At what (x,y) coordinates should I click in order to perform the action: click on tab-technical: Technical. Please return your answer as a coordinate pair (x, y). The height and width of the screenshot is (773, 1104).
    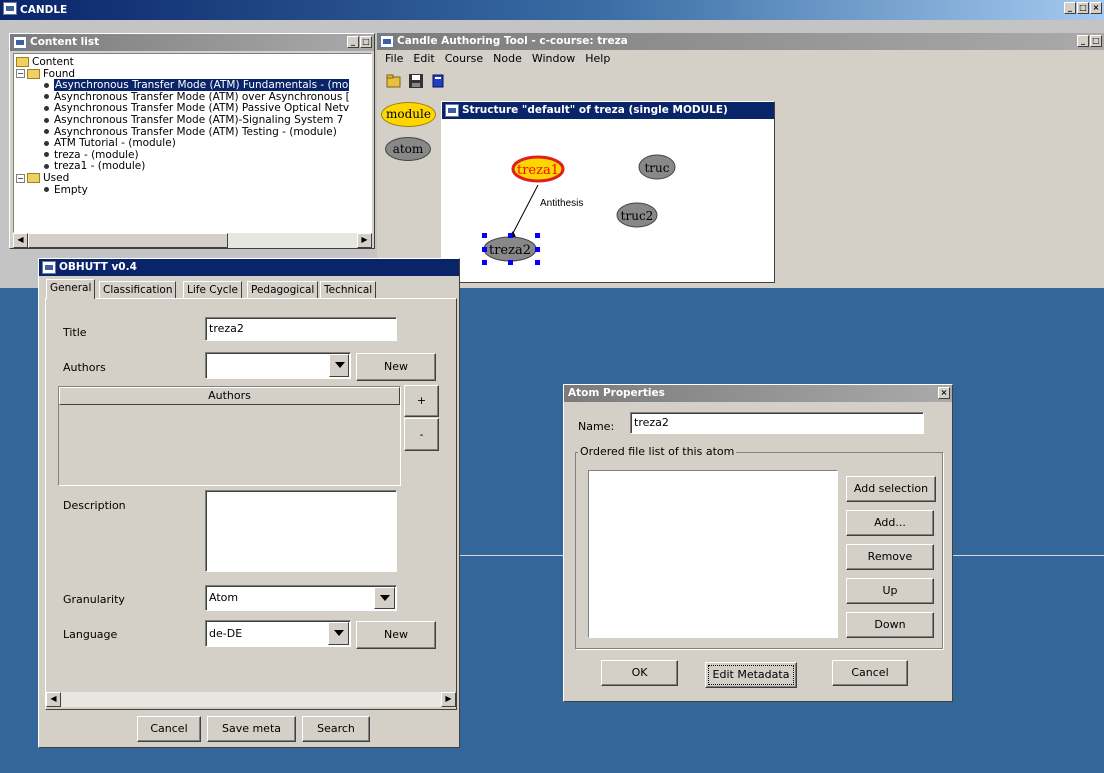
    Looking at the image, I should click on (348, 290).